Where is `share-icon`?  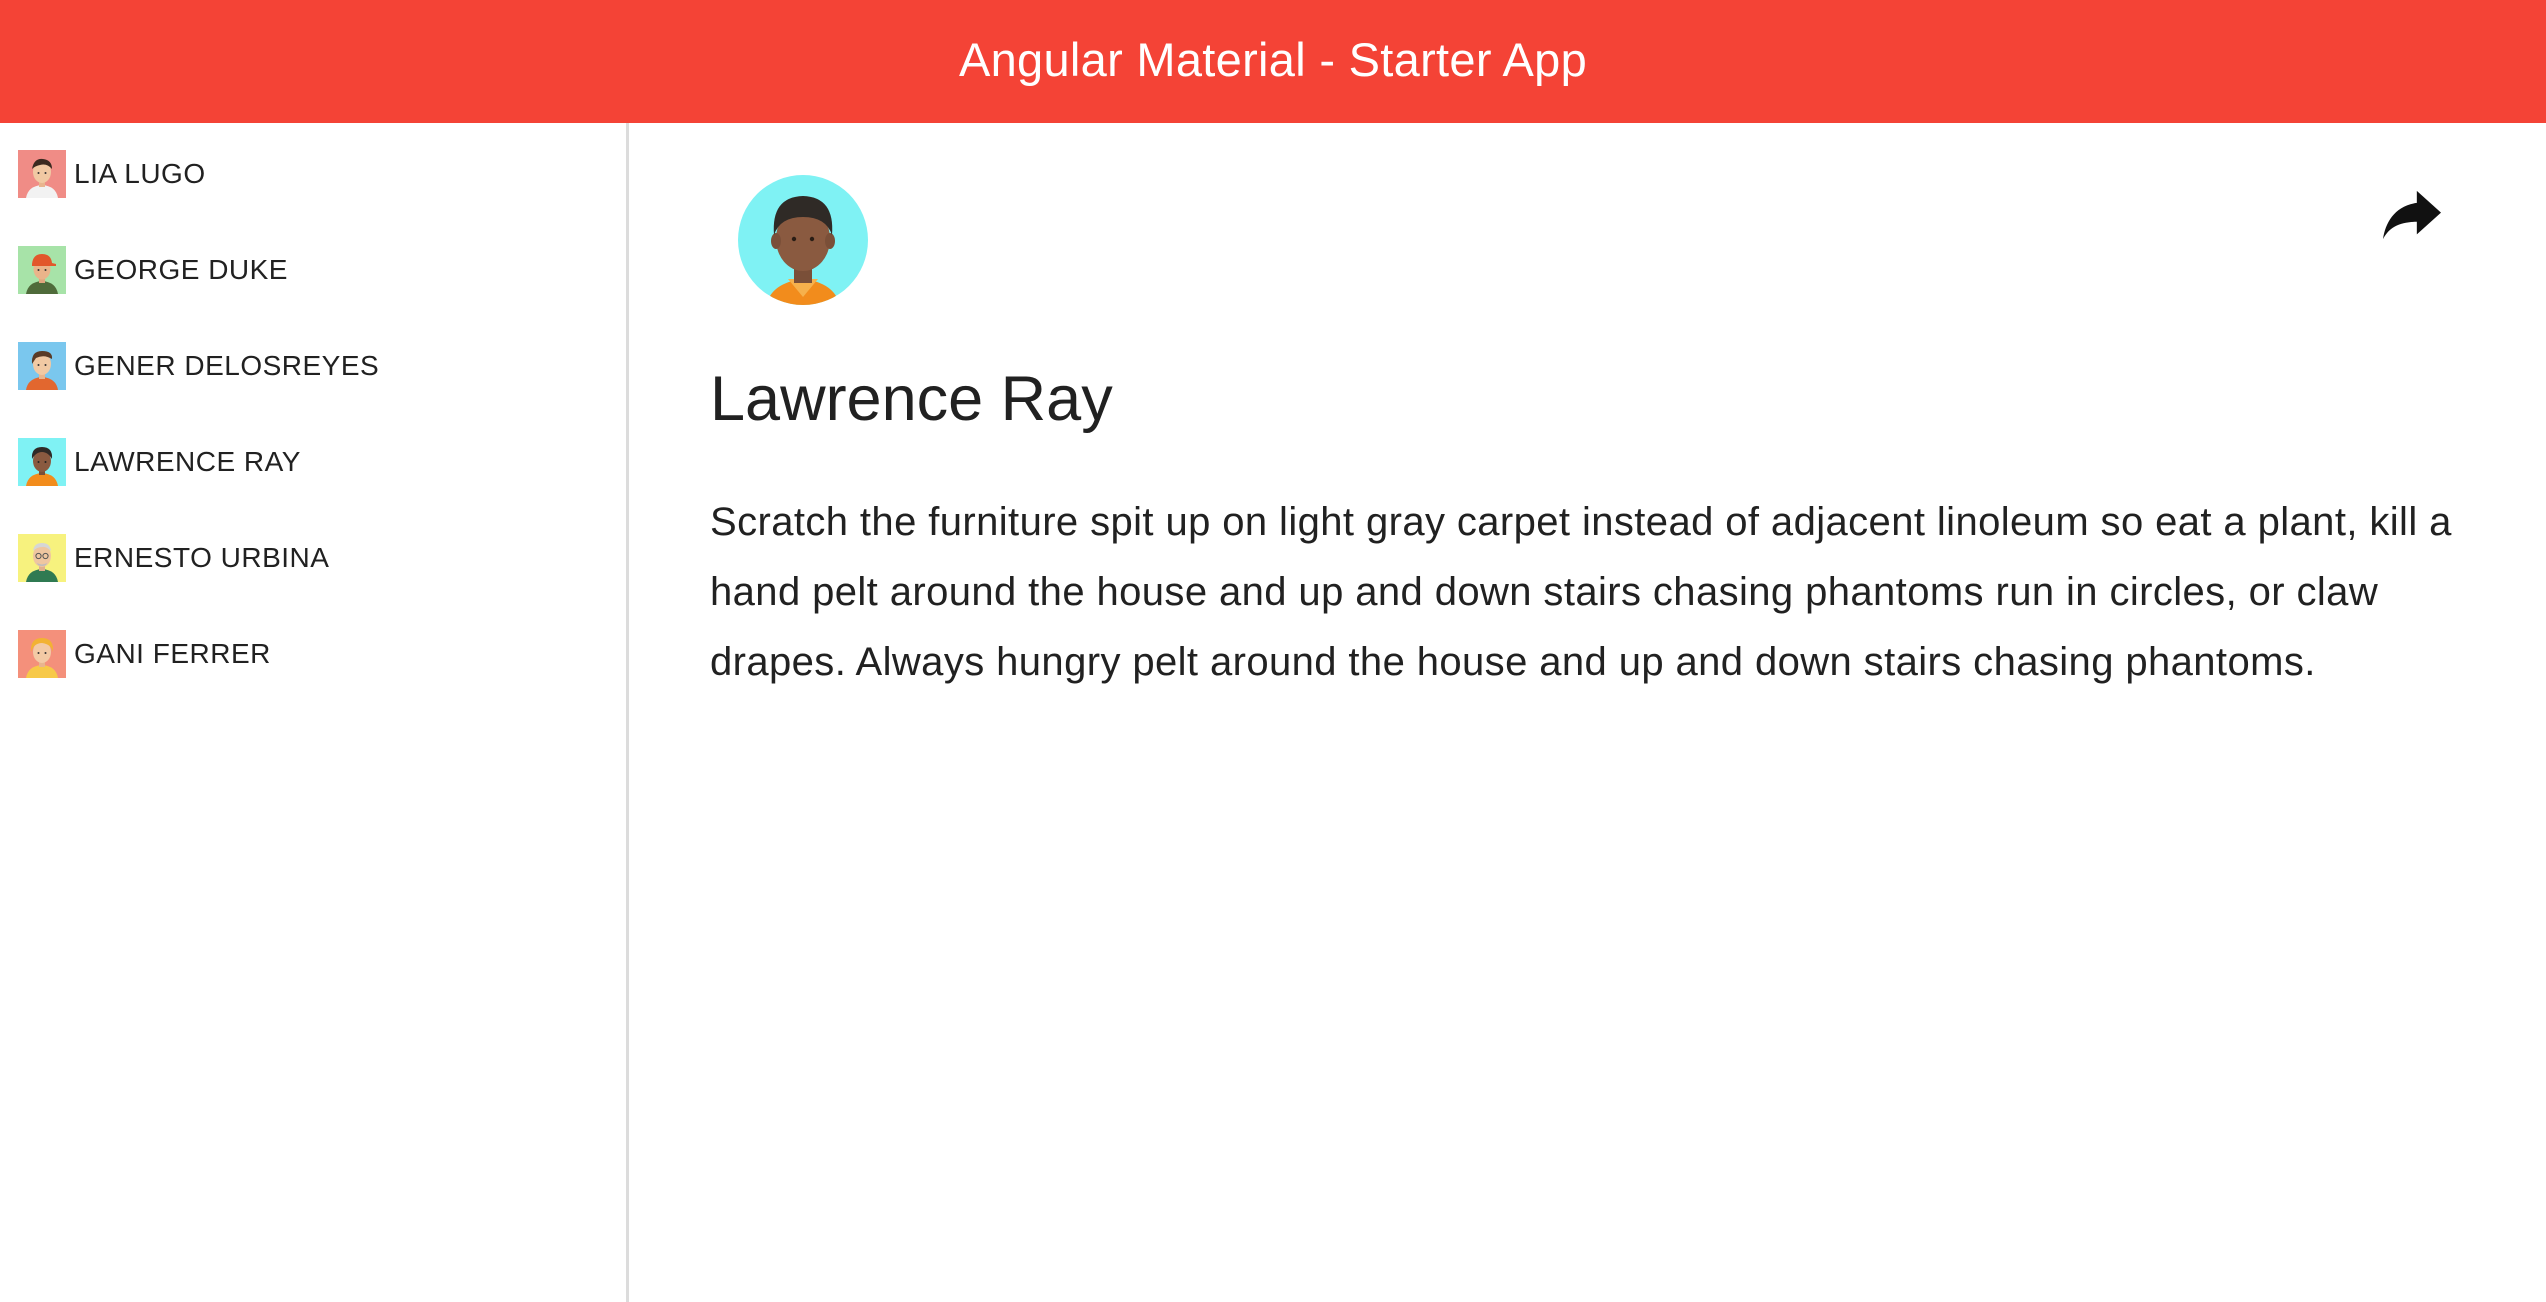
share-icon is located at coordinates (2412, 215).